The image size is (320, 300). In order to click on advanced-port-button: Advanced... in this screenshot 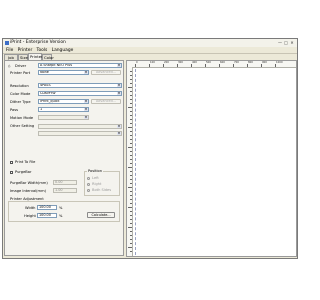, I will do `click(106, 72)`.